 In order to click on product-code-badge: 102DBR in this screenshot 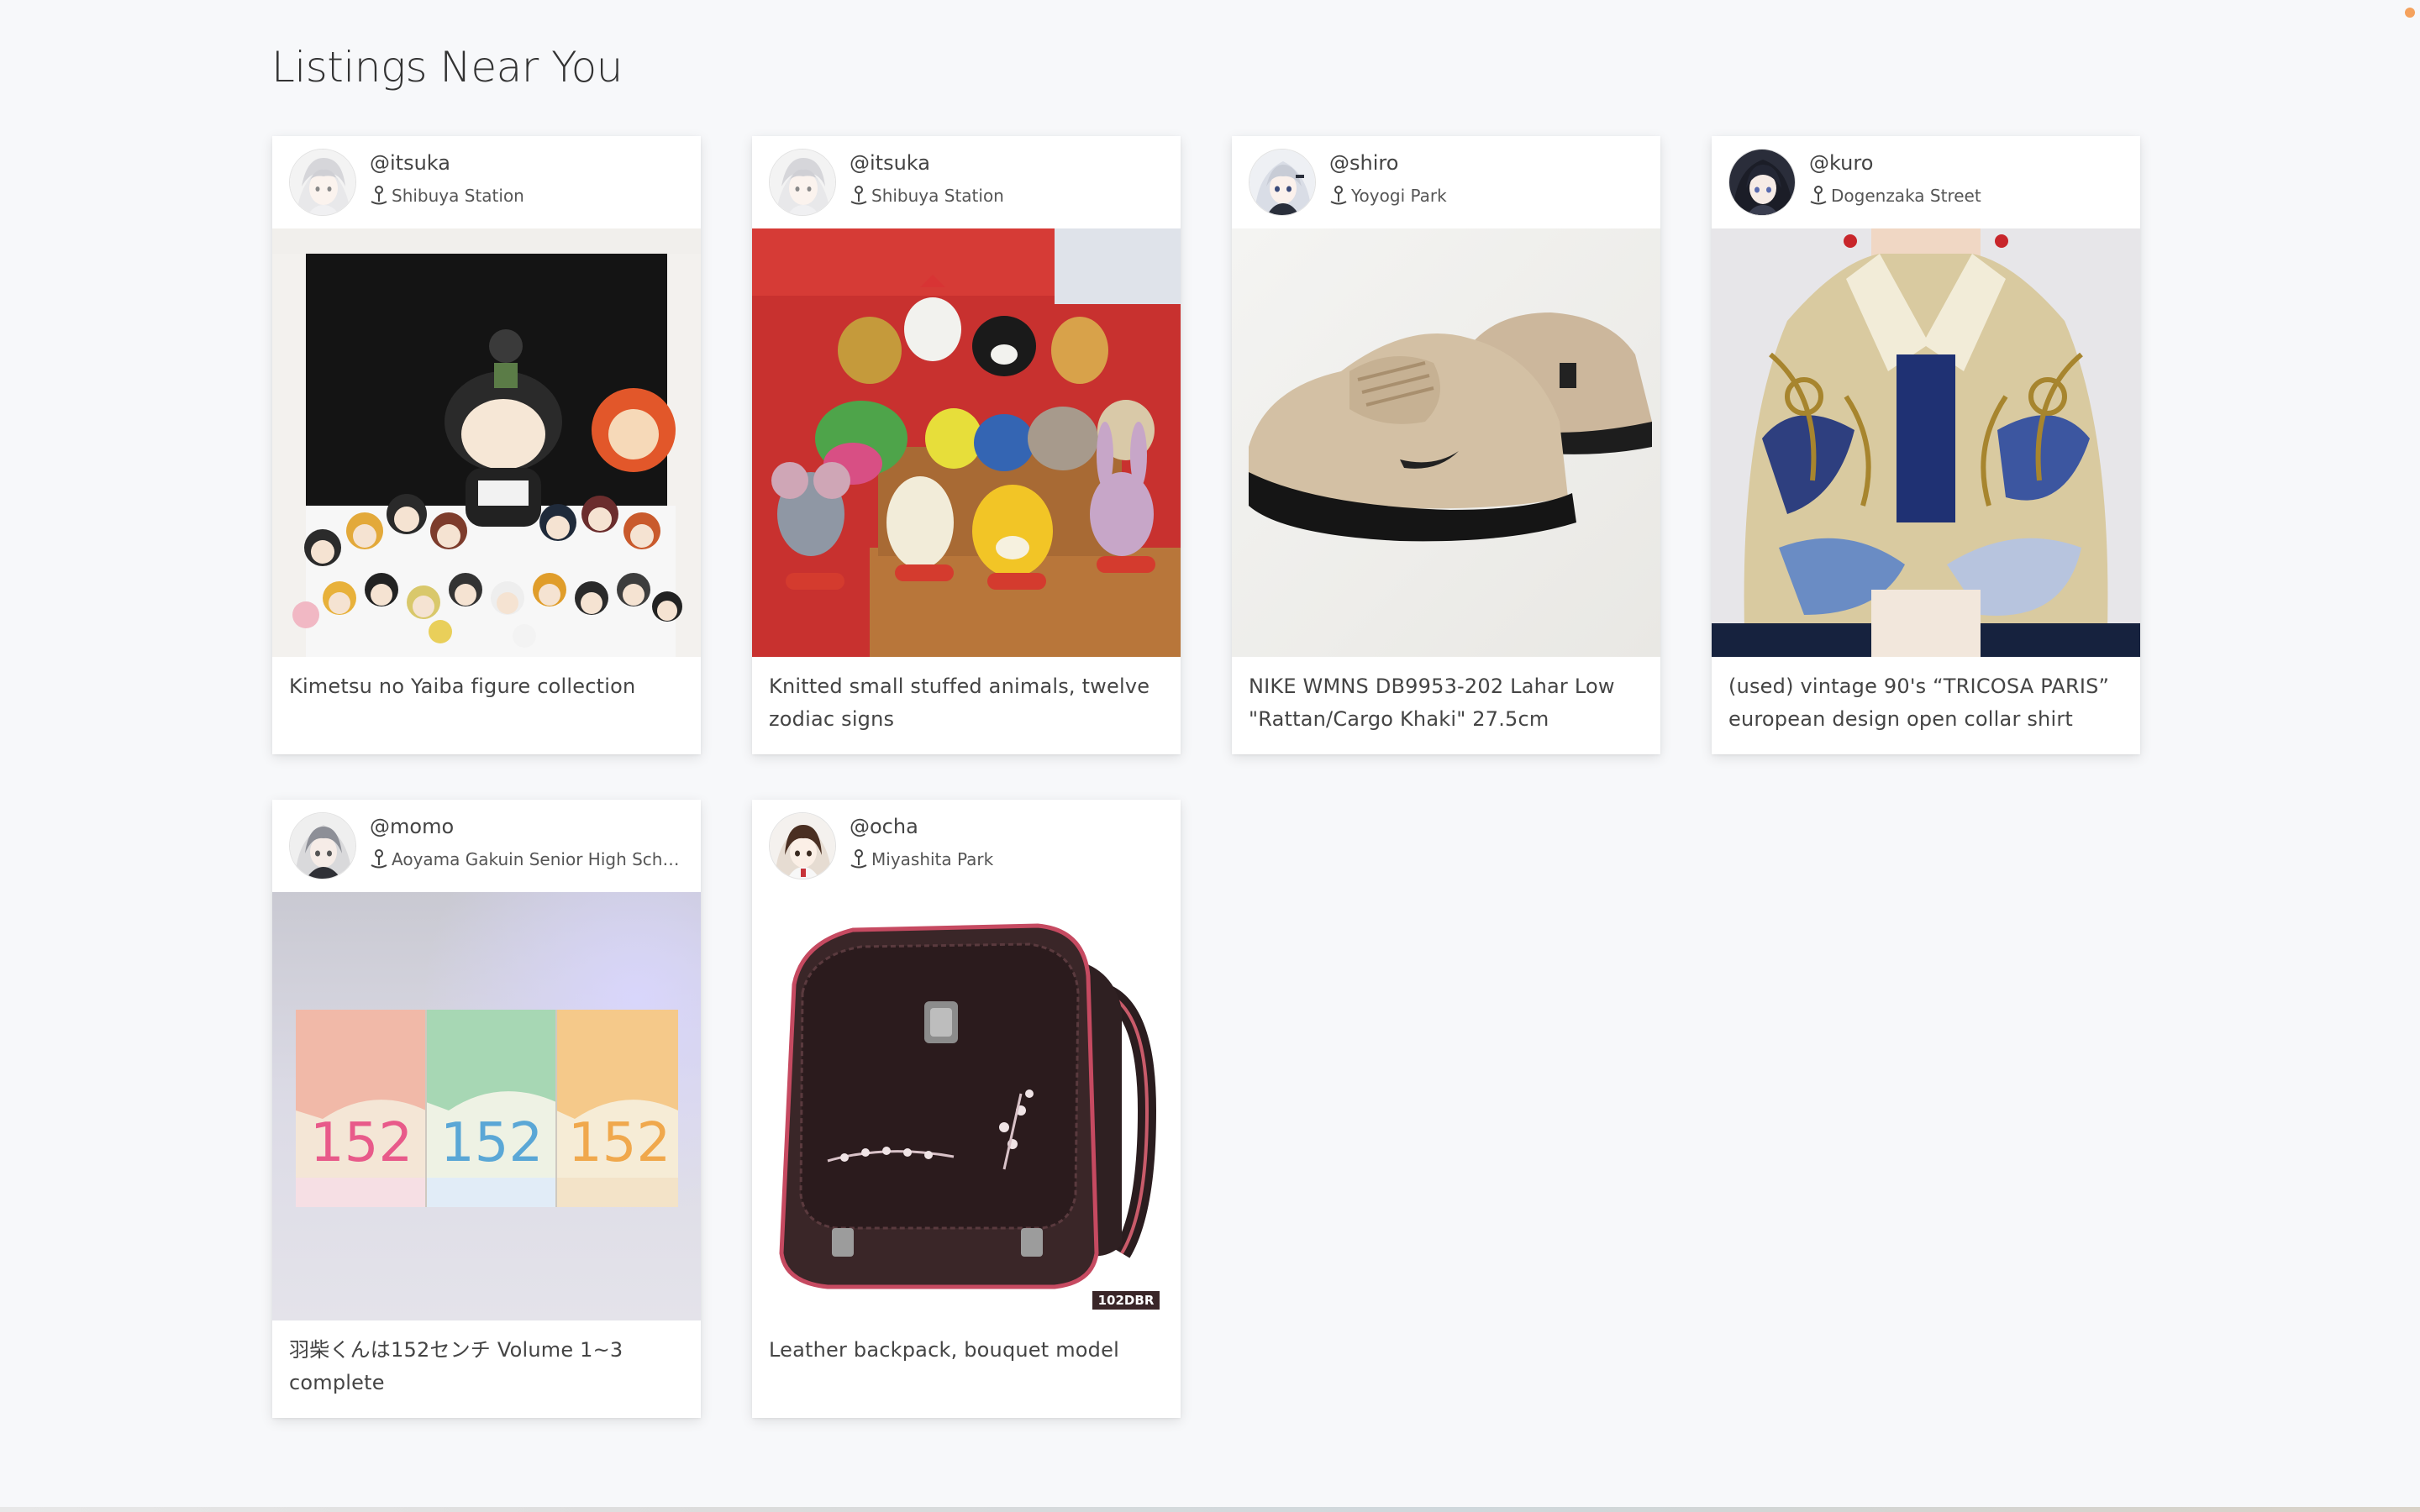, I will do `click(1126, 1300)`.